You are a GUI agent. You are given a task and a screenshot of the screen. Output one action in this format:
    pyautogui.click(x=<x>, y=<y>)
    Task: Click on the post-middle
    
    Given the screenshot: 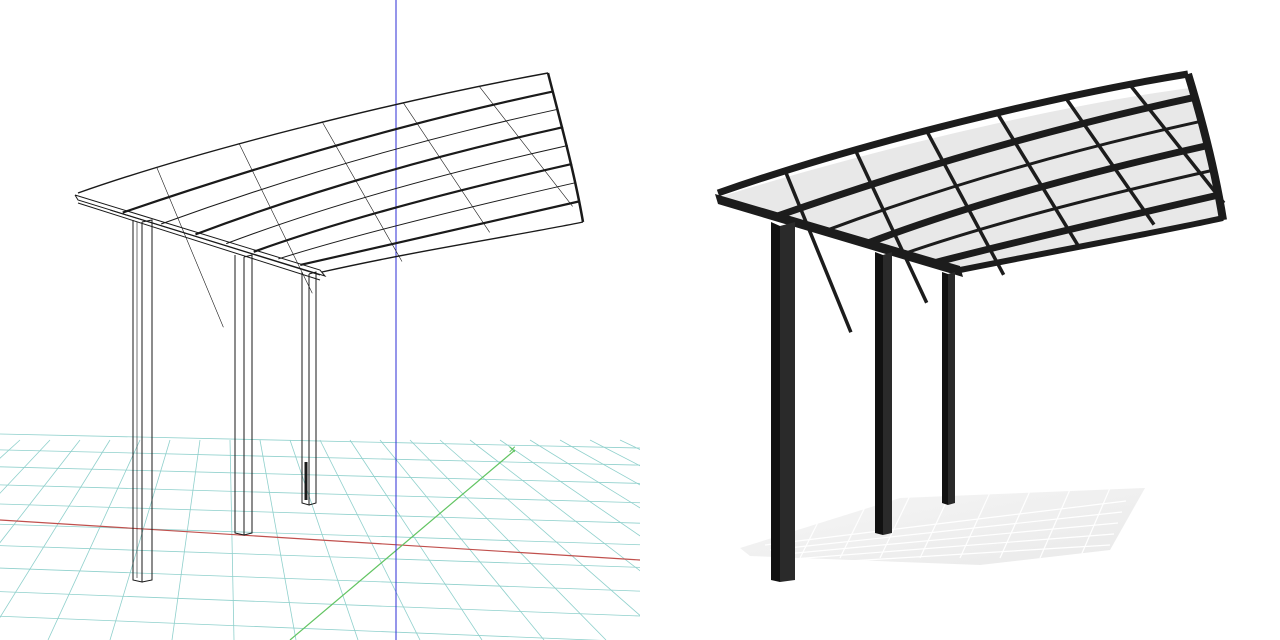 What is the action you would take?
    pyautogui.click(x=883, y=393)
    